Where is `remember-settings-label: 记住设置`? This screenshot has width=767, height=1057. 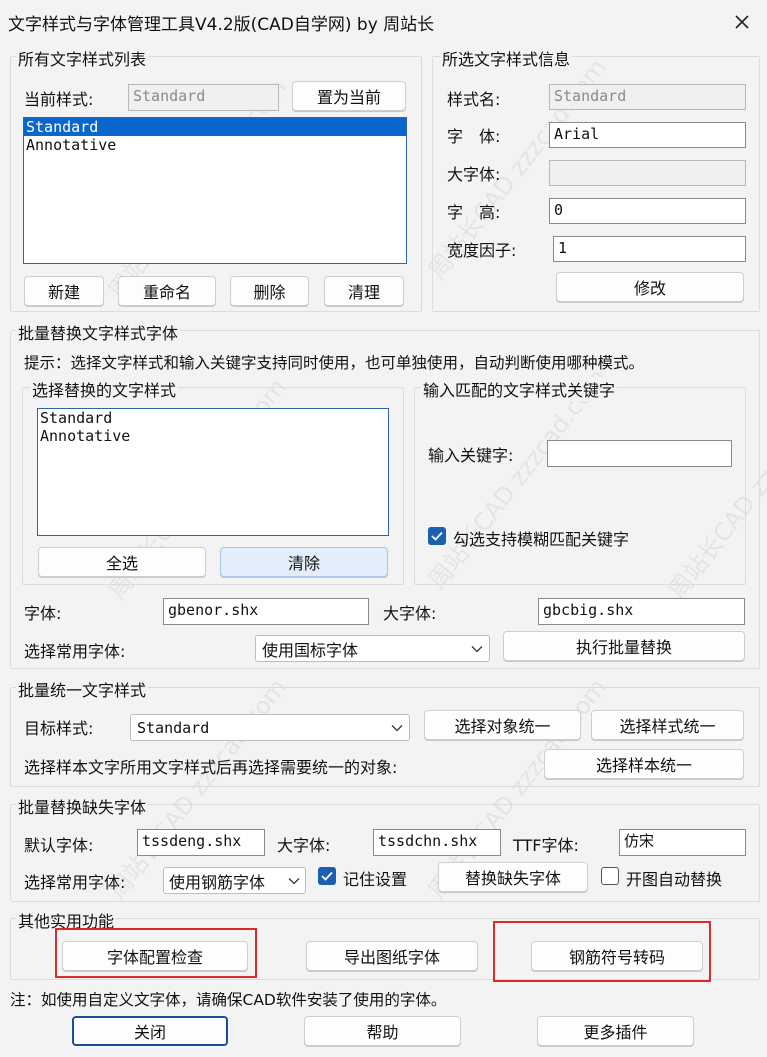 remember-settings-label: 记住设置 is located at coordinates (375, 879).